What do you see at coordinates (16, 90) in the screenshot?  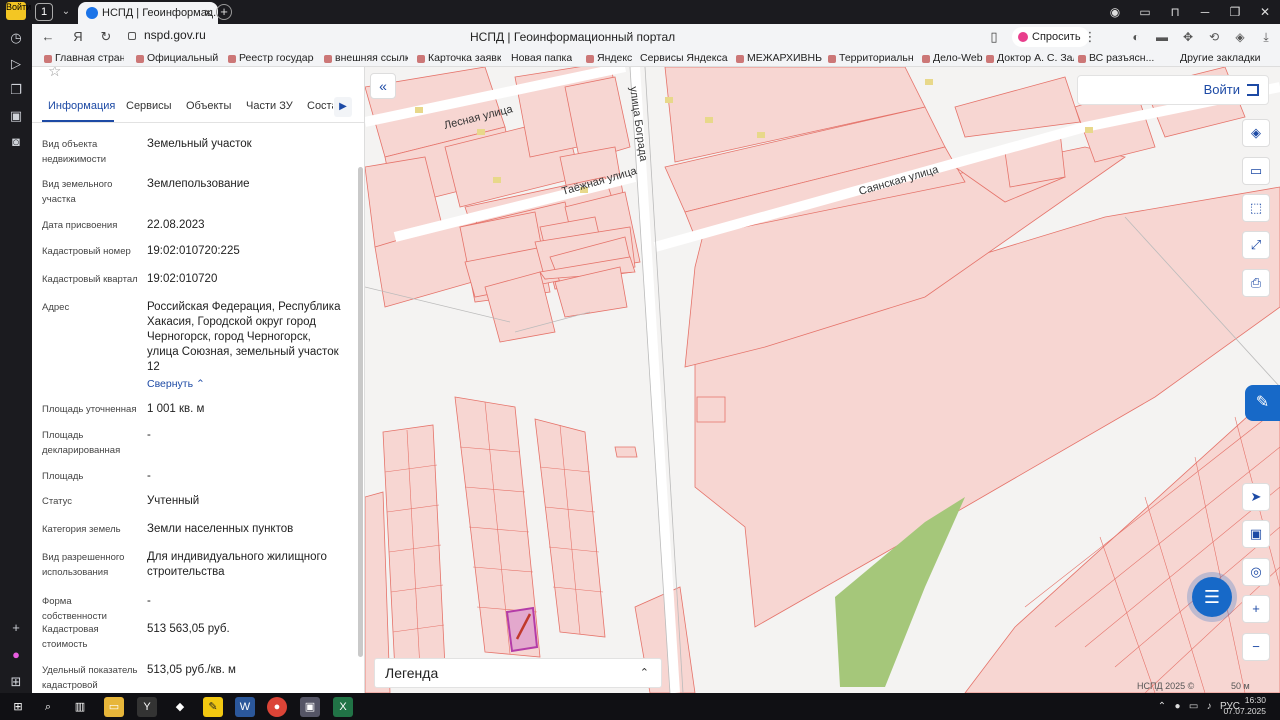 I see `collections-icon: ❐` at bounding box center [16, 90].